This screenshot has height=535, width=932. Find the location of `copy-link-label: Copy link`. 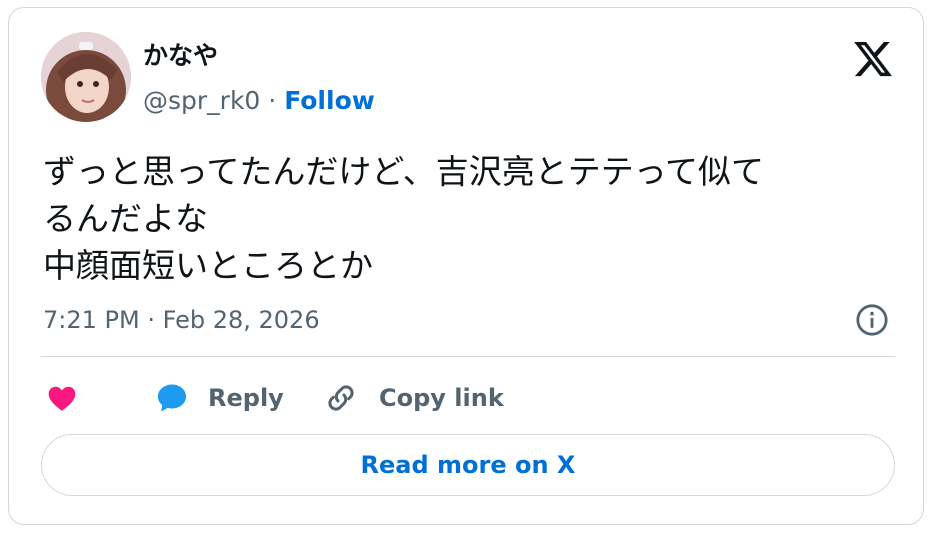

copy-link-label: Copy link is located at coordinates (441, 398).